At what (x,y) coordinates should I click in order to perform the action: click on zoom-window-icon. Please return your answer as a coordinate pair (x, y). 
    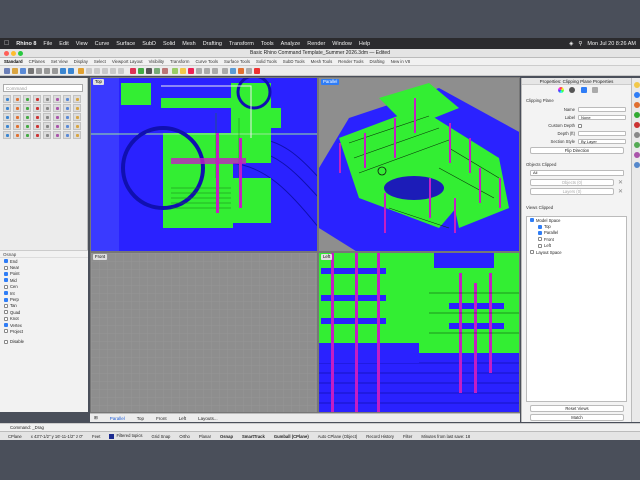
    Looking at the image, I should click on (105, 71).